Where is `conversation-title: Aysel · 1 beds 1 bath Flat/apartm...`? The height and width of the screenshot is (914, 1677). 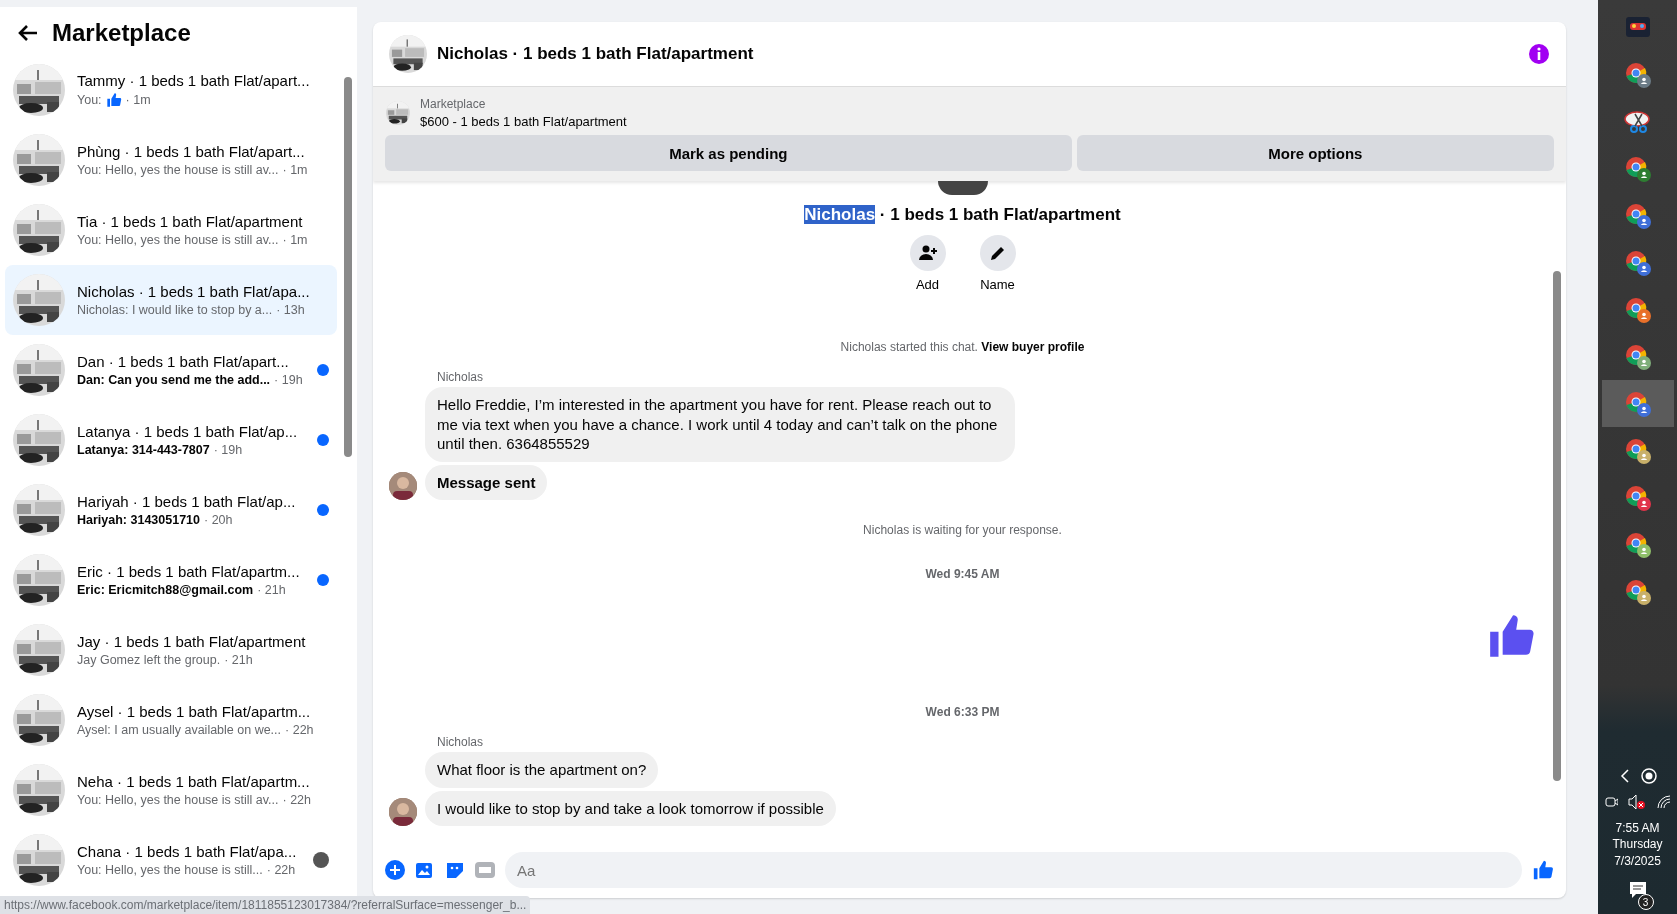
conversation-title: Aysel · 1 beds 1 bath Flat/apartm... is located at coordinates (194, 711).